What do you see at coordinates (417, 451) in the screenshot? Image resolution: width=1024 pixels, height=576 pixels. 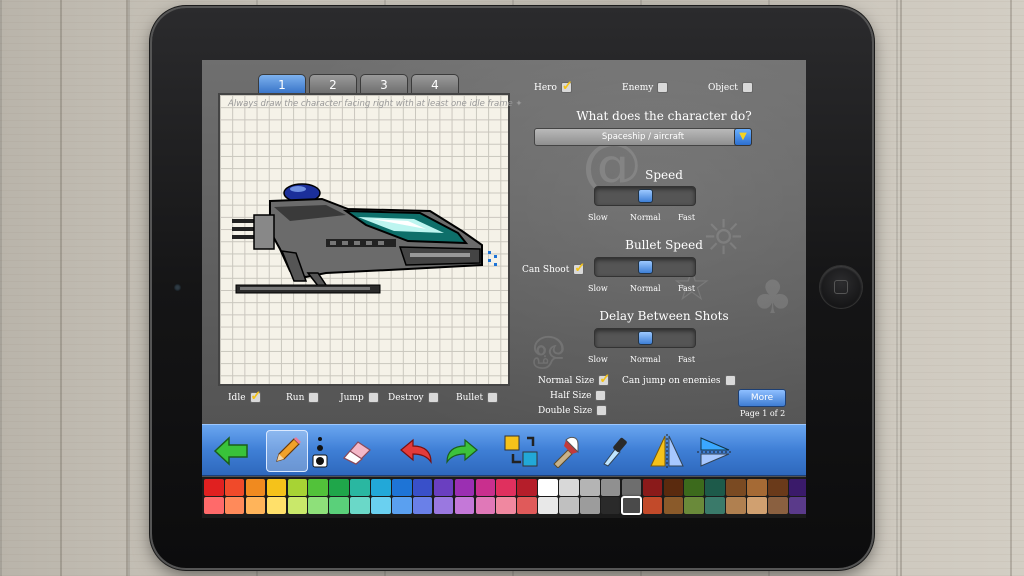 I see `undo-icon` at bounding box center [417, 451].